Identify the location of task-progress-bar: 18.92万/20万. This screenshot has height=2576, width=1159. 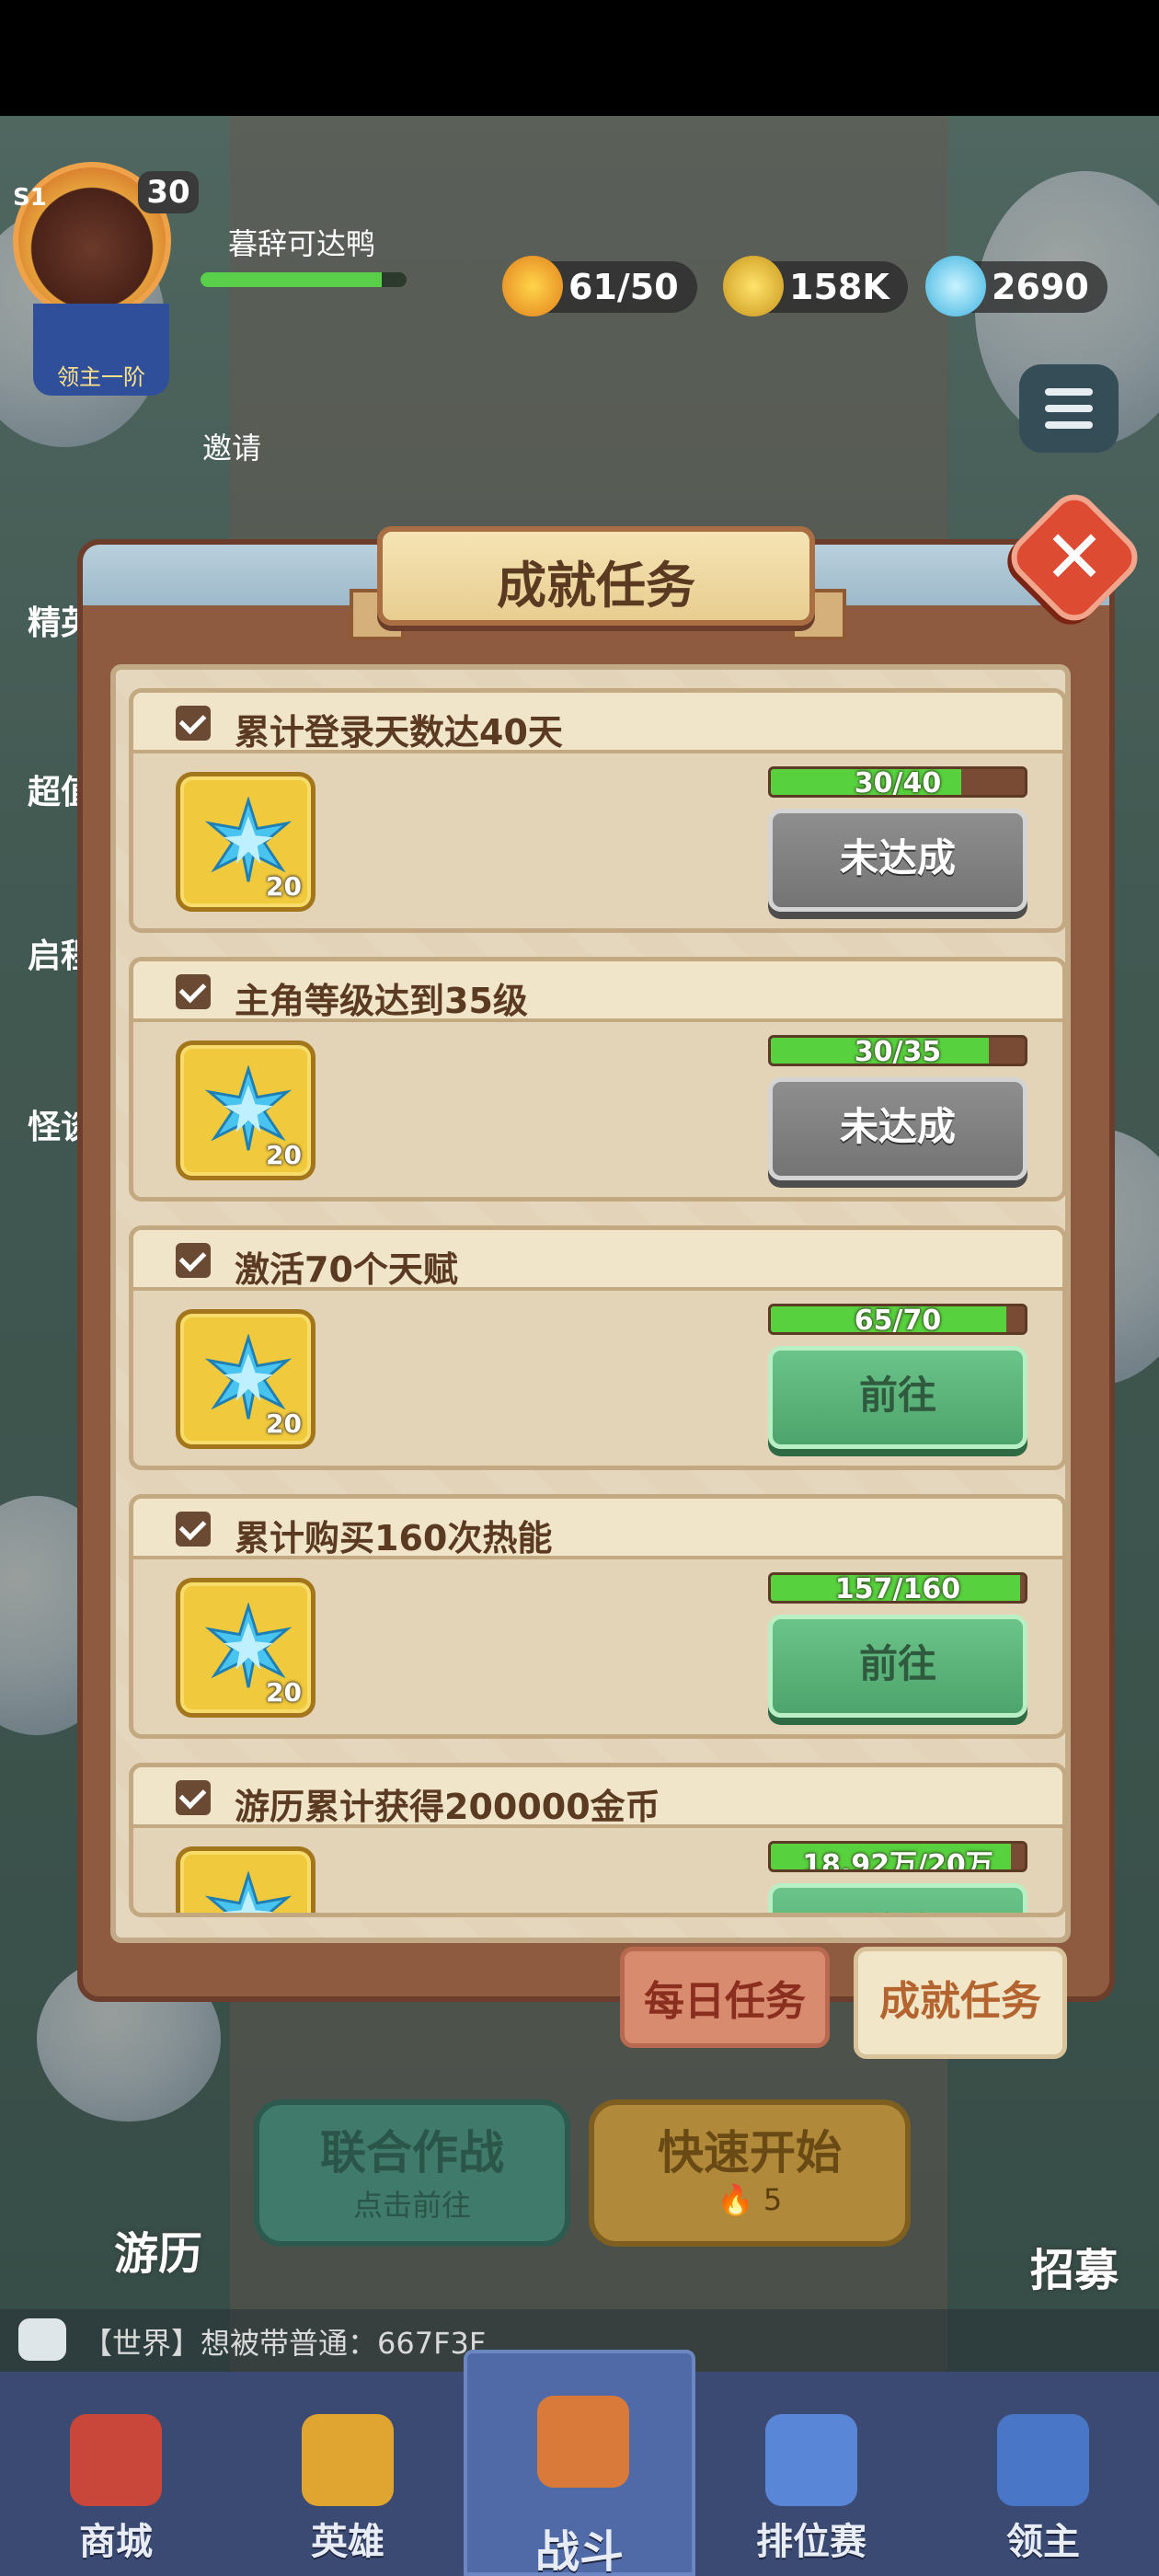
(897, 1856).